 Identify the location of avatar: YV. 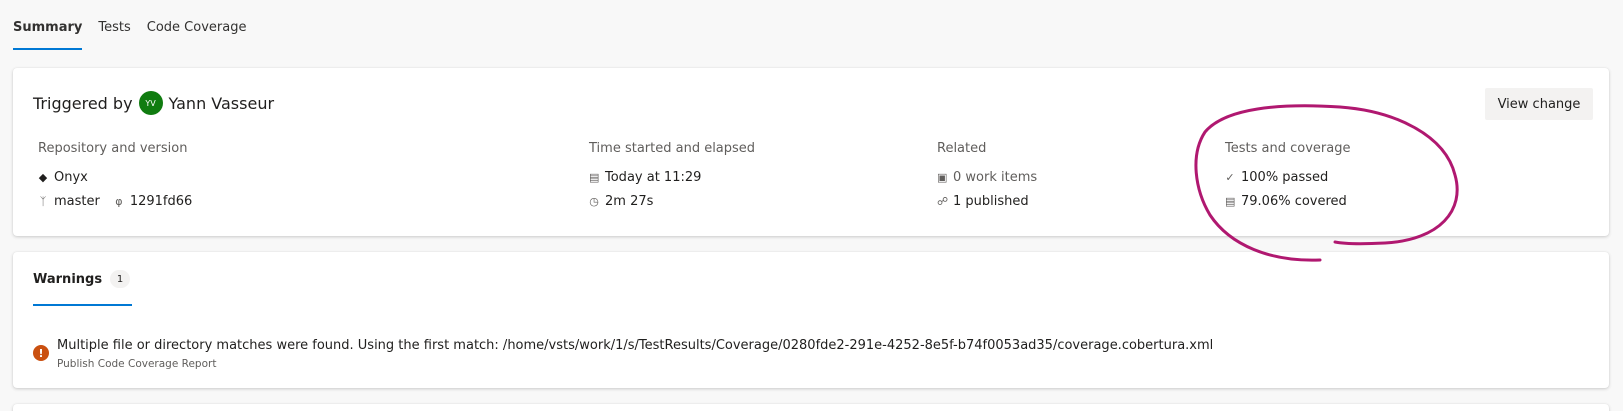
(150, 103).